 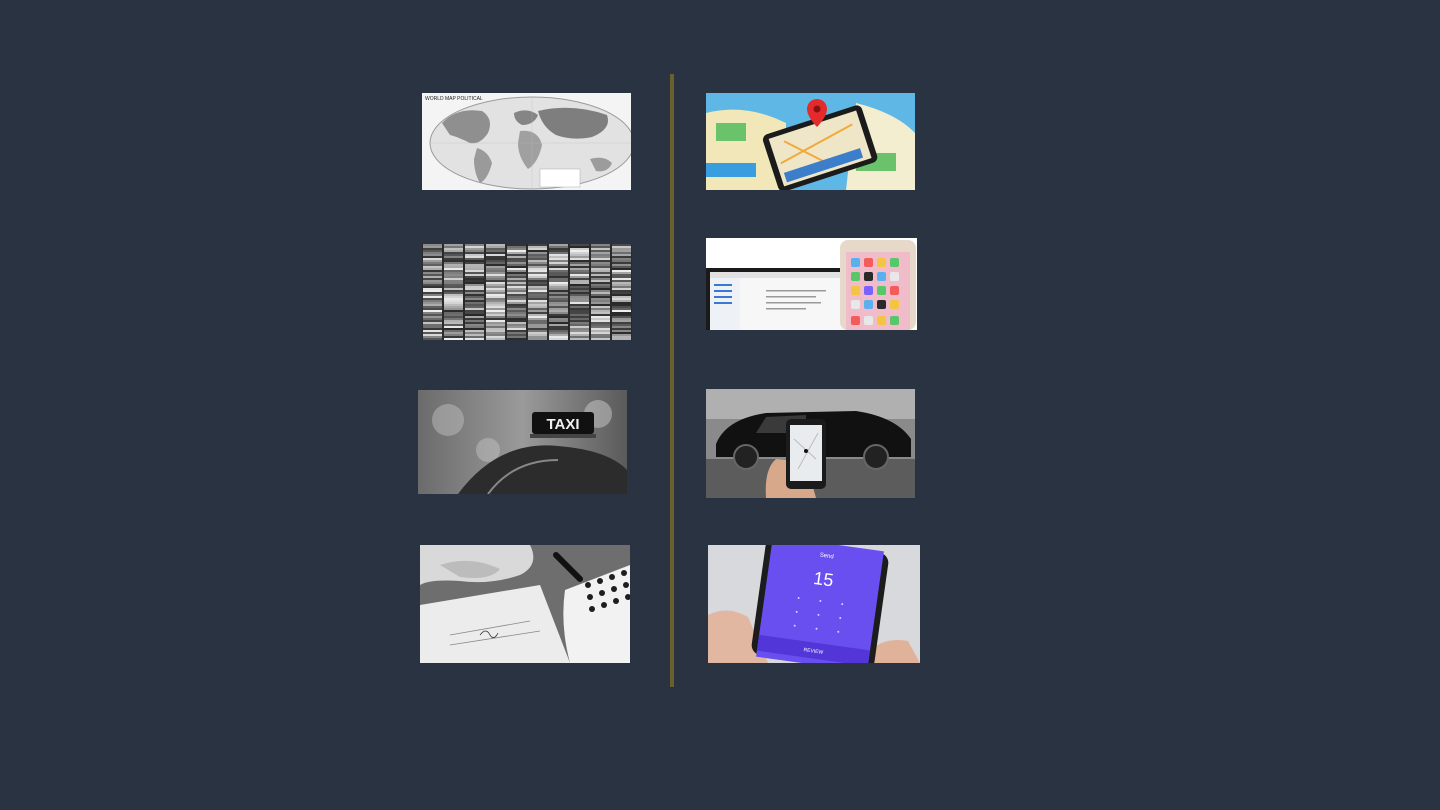 What do you see at coordinates (525, 604) in the screenshot?
I see `check-writing-image` at bounding box center [525, 604].